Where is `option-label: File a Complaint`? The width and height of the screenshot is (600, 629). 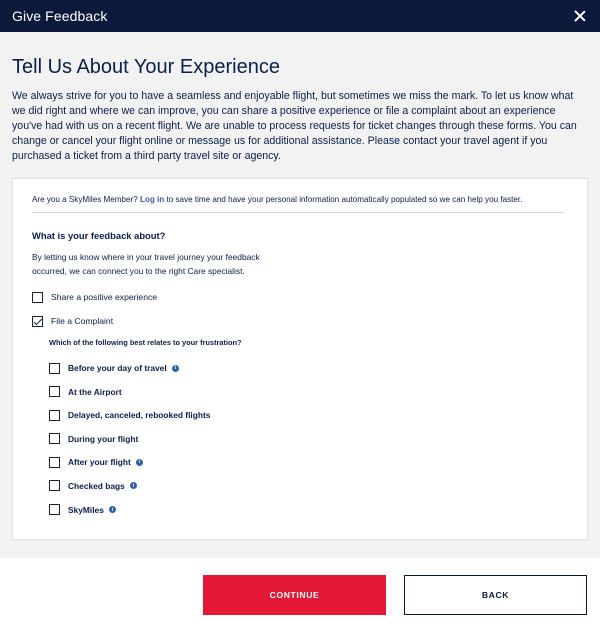
option-label: File a Complaint is located at coordinates (82, 321).